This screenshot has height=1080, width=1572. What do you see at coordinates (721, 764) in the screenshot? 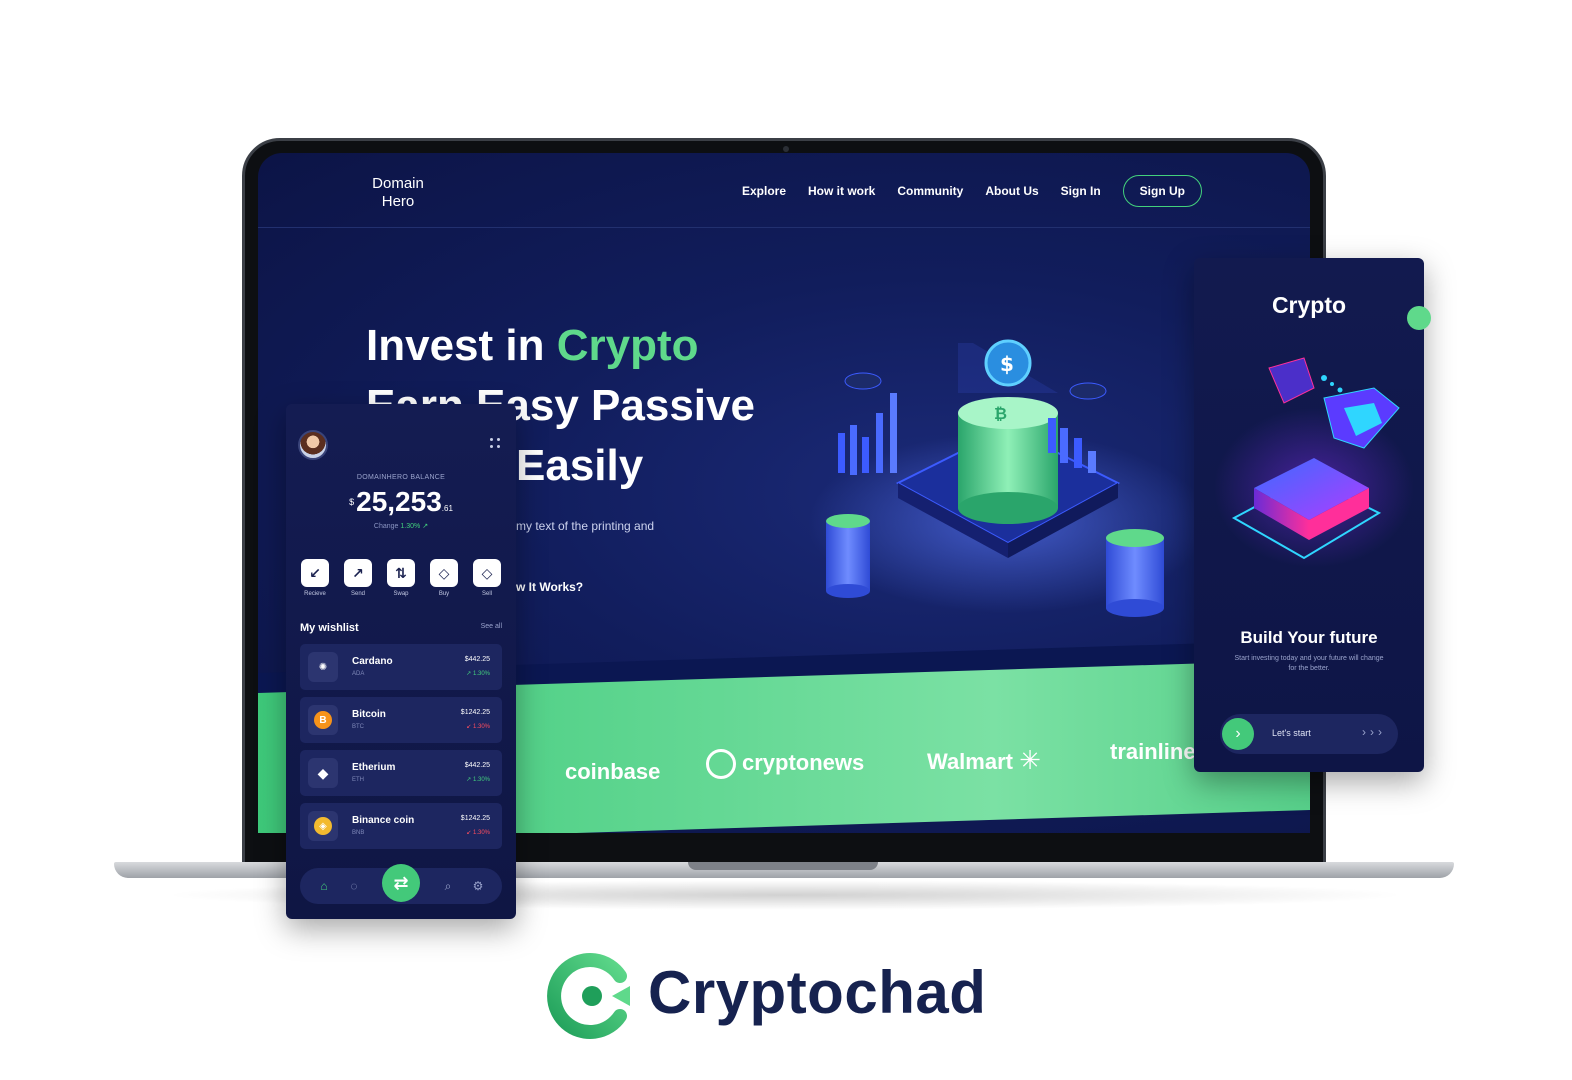
I see `cryptonews-icon` at bounding box center [721, 764].